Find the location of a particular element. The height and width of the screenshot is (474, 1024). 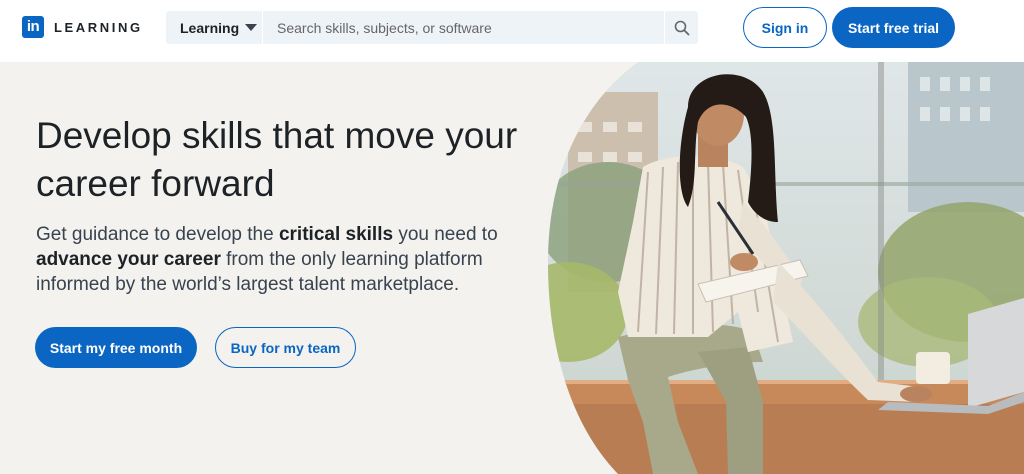

buy-for-team-button: Buy for my team is located at coordinates (285, 347).